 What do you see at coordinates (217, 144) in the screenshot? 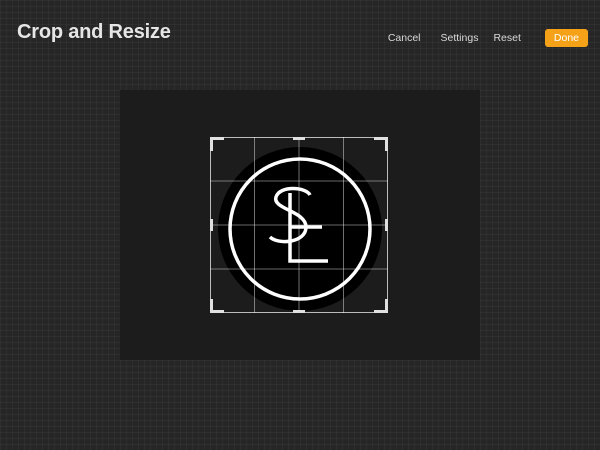
I see `crop-handle-top-left` at bounding box center [217, 144].